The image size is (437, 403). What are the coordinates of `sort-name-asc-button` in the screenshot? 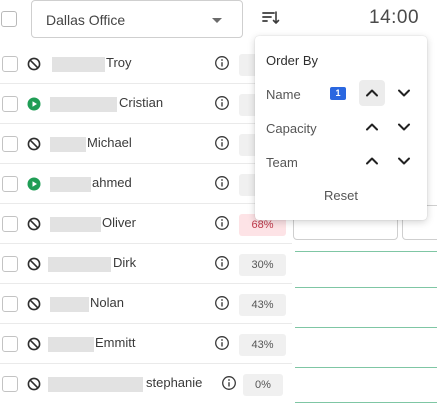 It's located at (372, 93).